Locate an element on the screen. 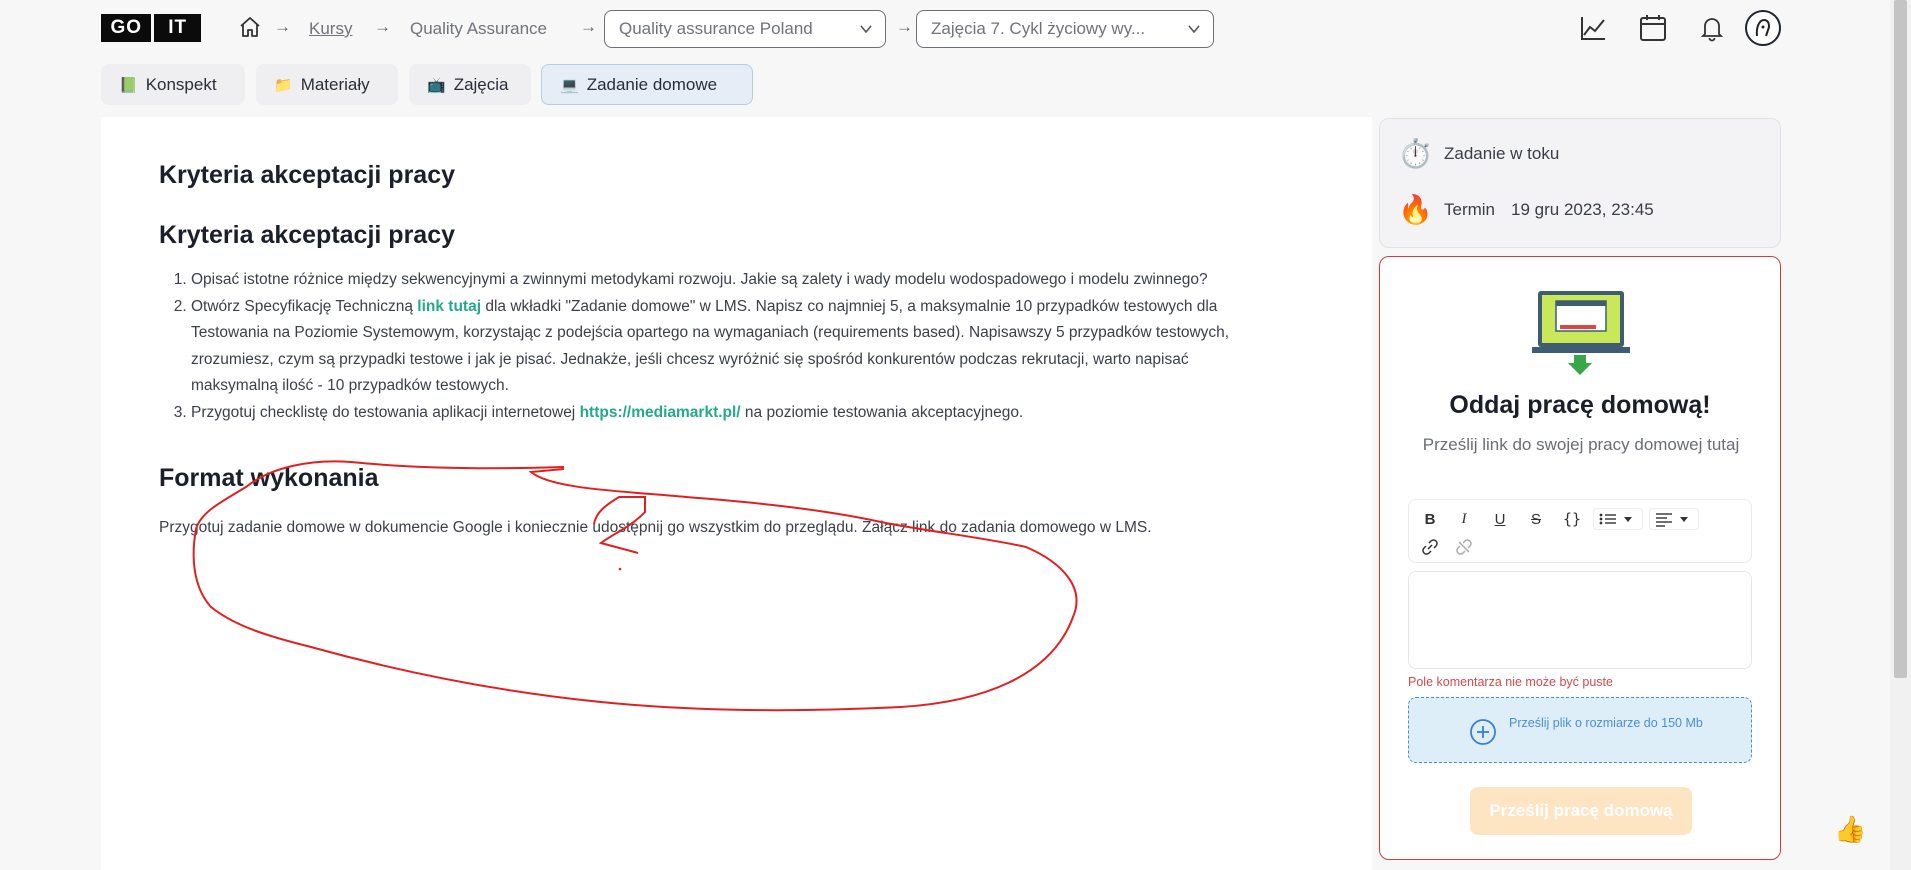 The width and height of the screenshot is (1911, 870). status-label: Zadanie w toku is located at coordinates (1502, 153).